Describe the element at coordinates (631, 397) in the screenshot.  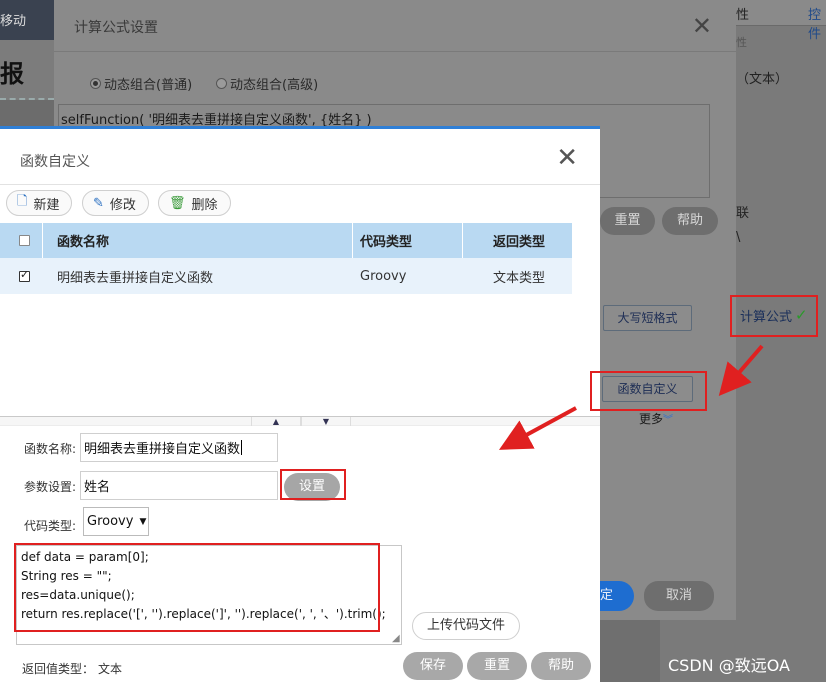
I see `annotation-arrows` at that location.